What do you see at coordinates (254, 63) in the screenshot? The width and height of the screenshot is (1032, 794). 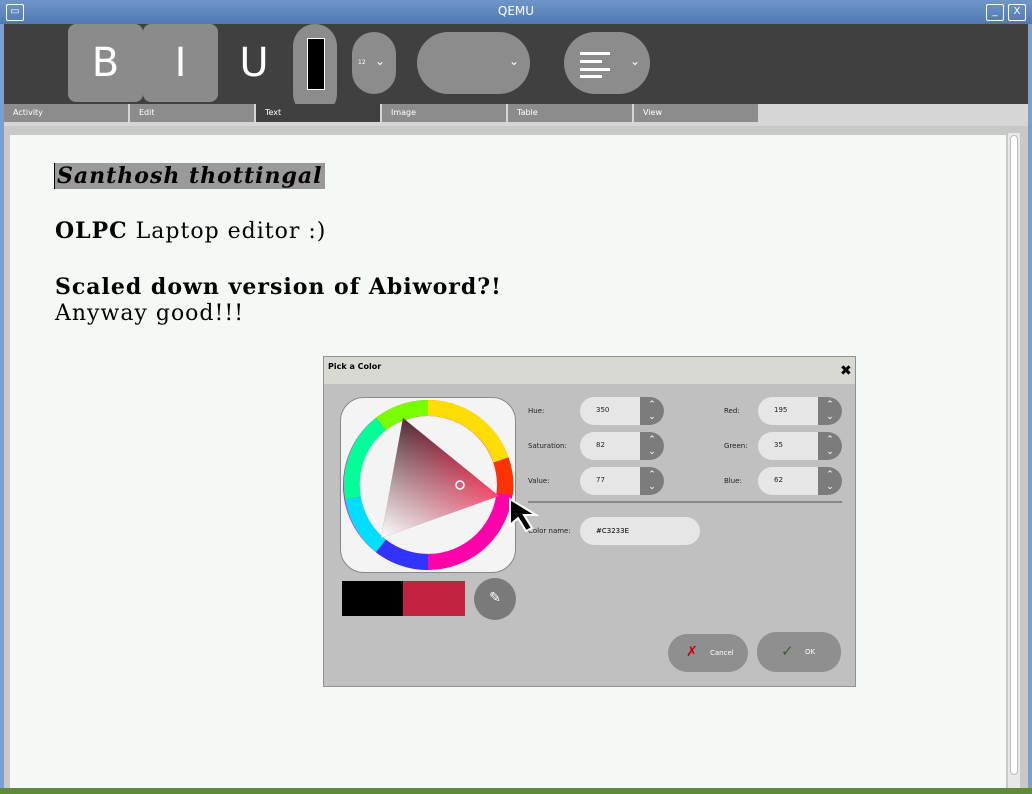 I see `underline-button: U` at bounding box center [254, 63].